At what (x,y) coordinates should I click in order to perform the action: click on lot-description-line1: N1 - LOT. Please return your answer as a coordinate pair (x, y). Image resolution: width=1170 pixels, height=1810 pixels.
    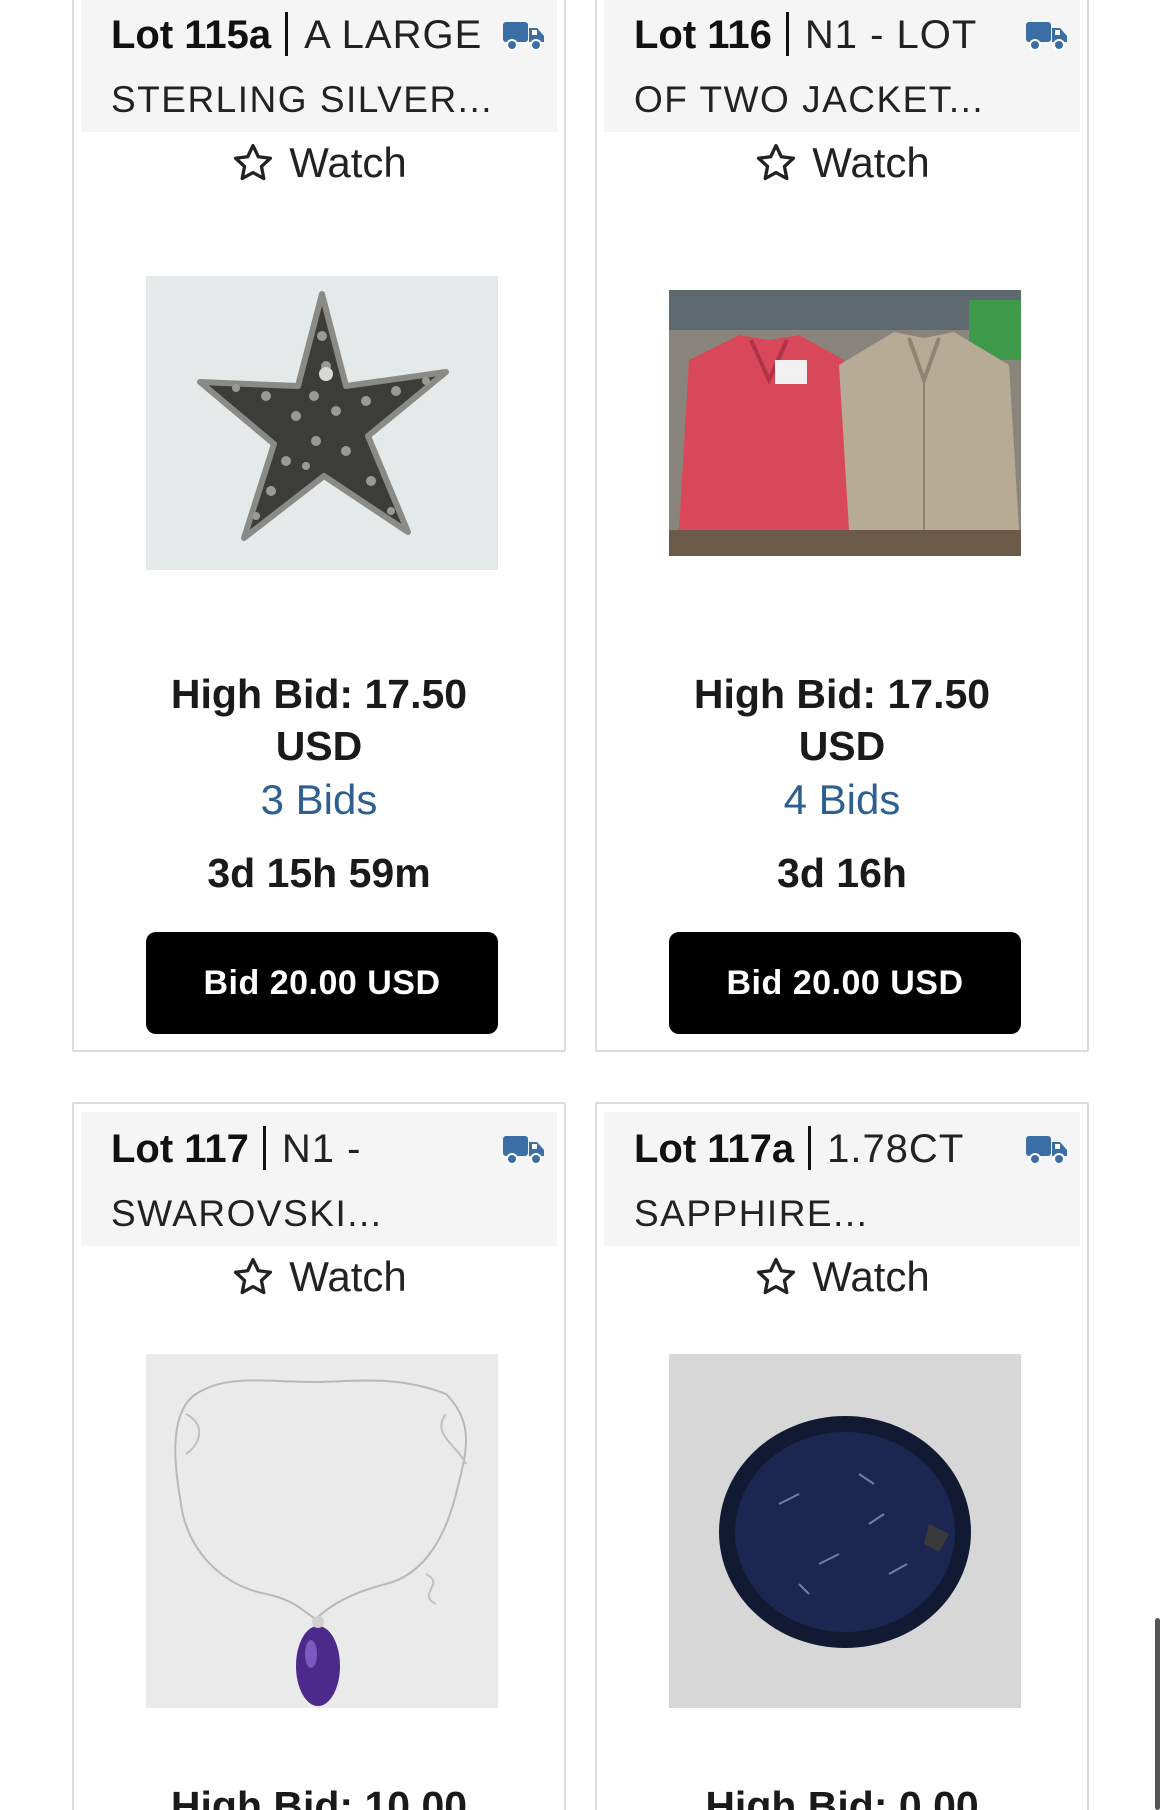
    Looking at the image, I should click on (891, 35).